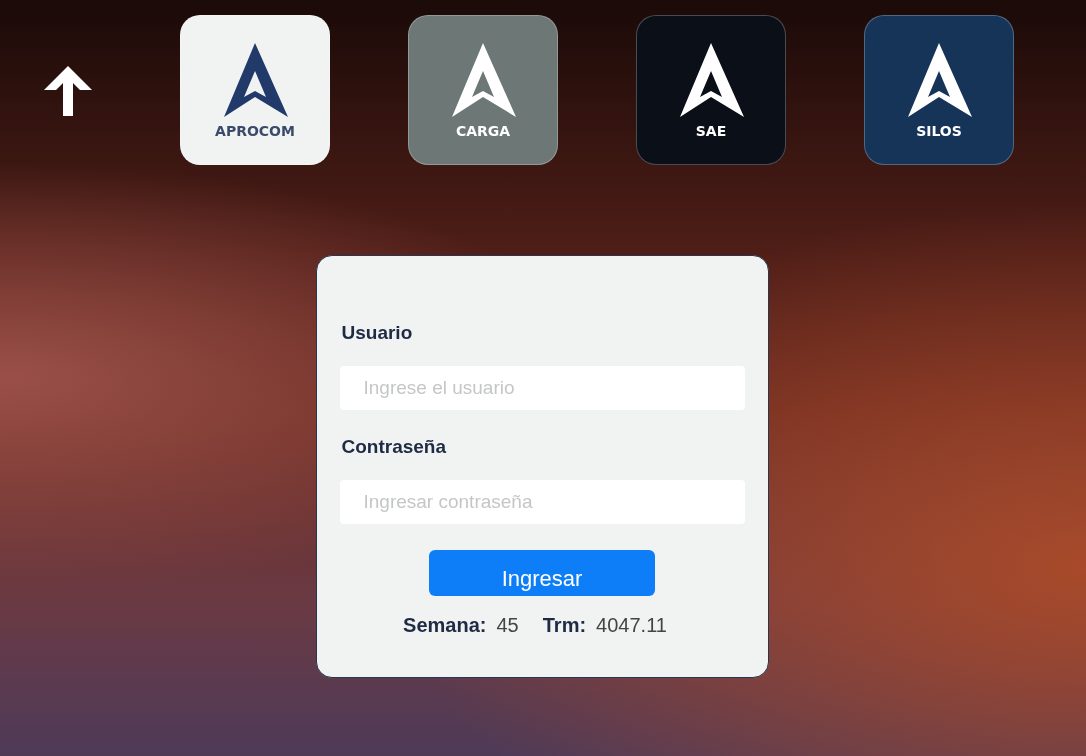 This screenshot has width=1086, height=756. I want to click on app-tile: SAE, so click(711, 90).